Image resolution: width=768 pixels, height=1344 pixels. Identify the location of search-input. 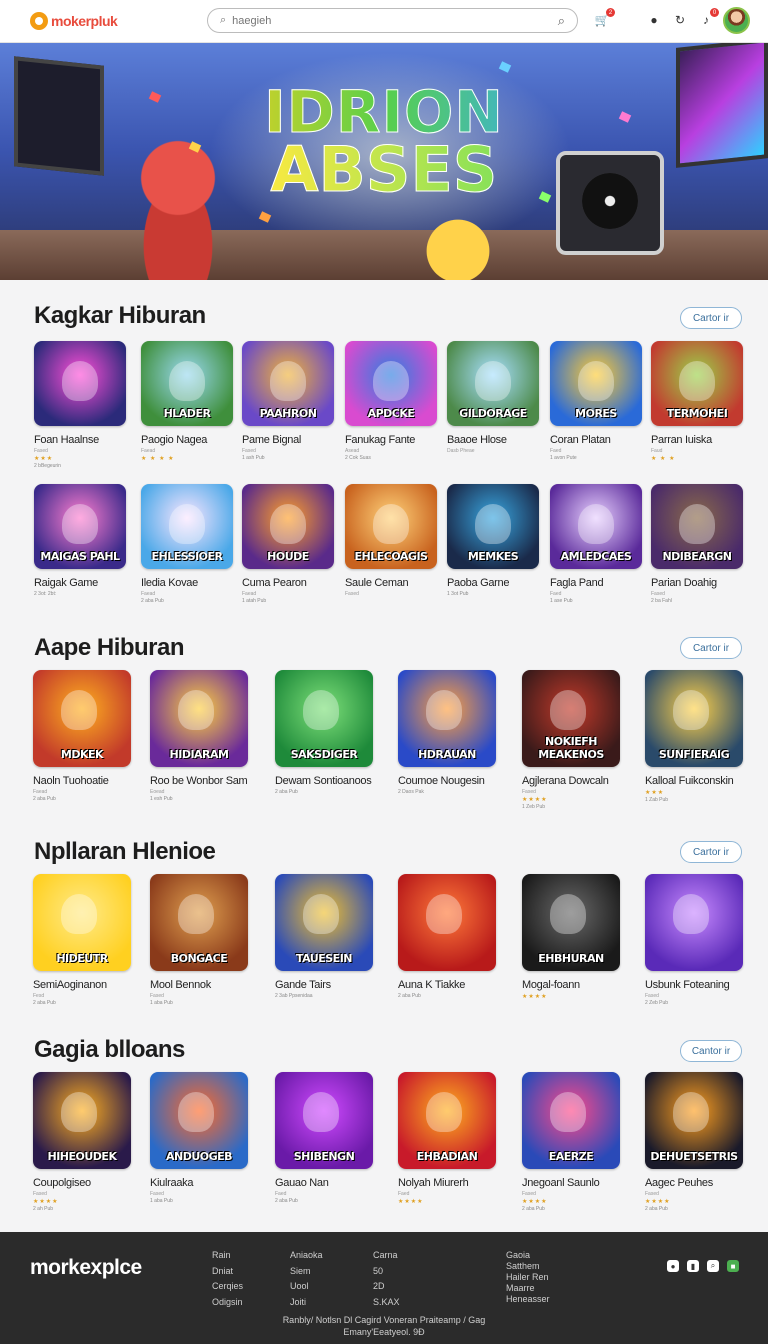
(395, 20).